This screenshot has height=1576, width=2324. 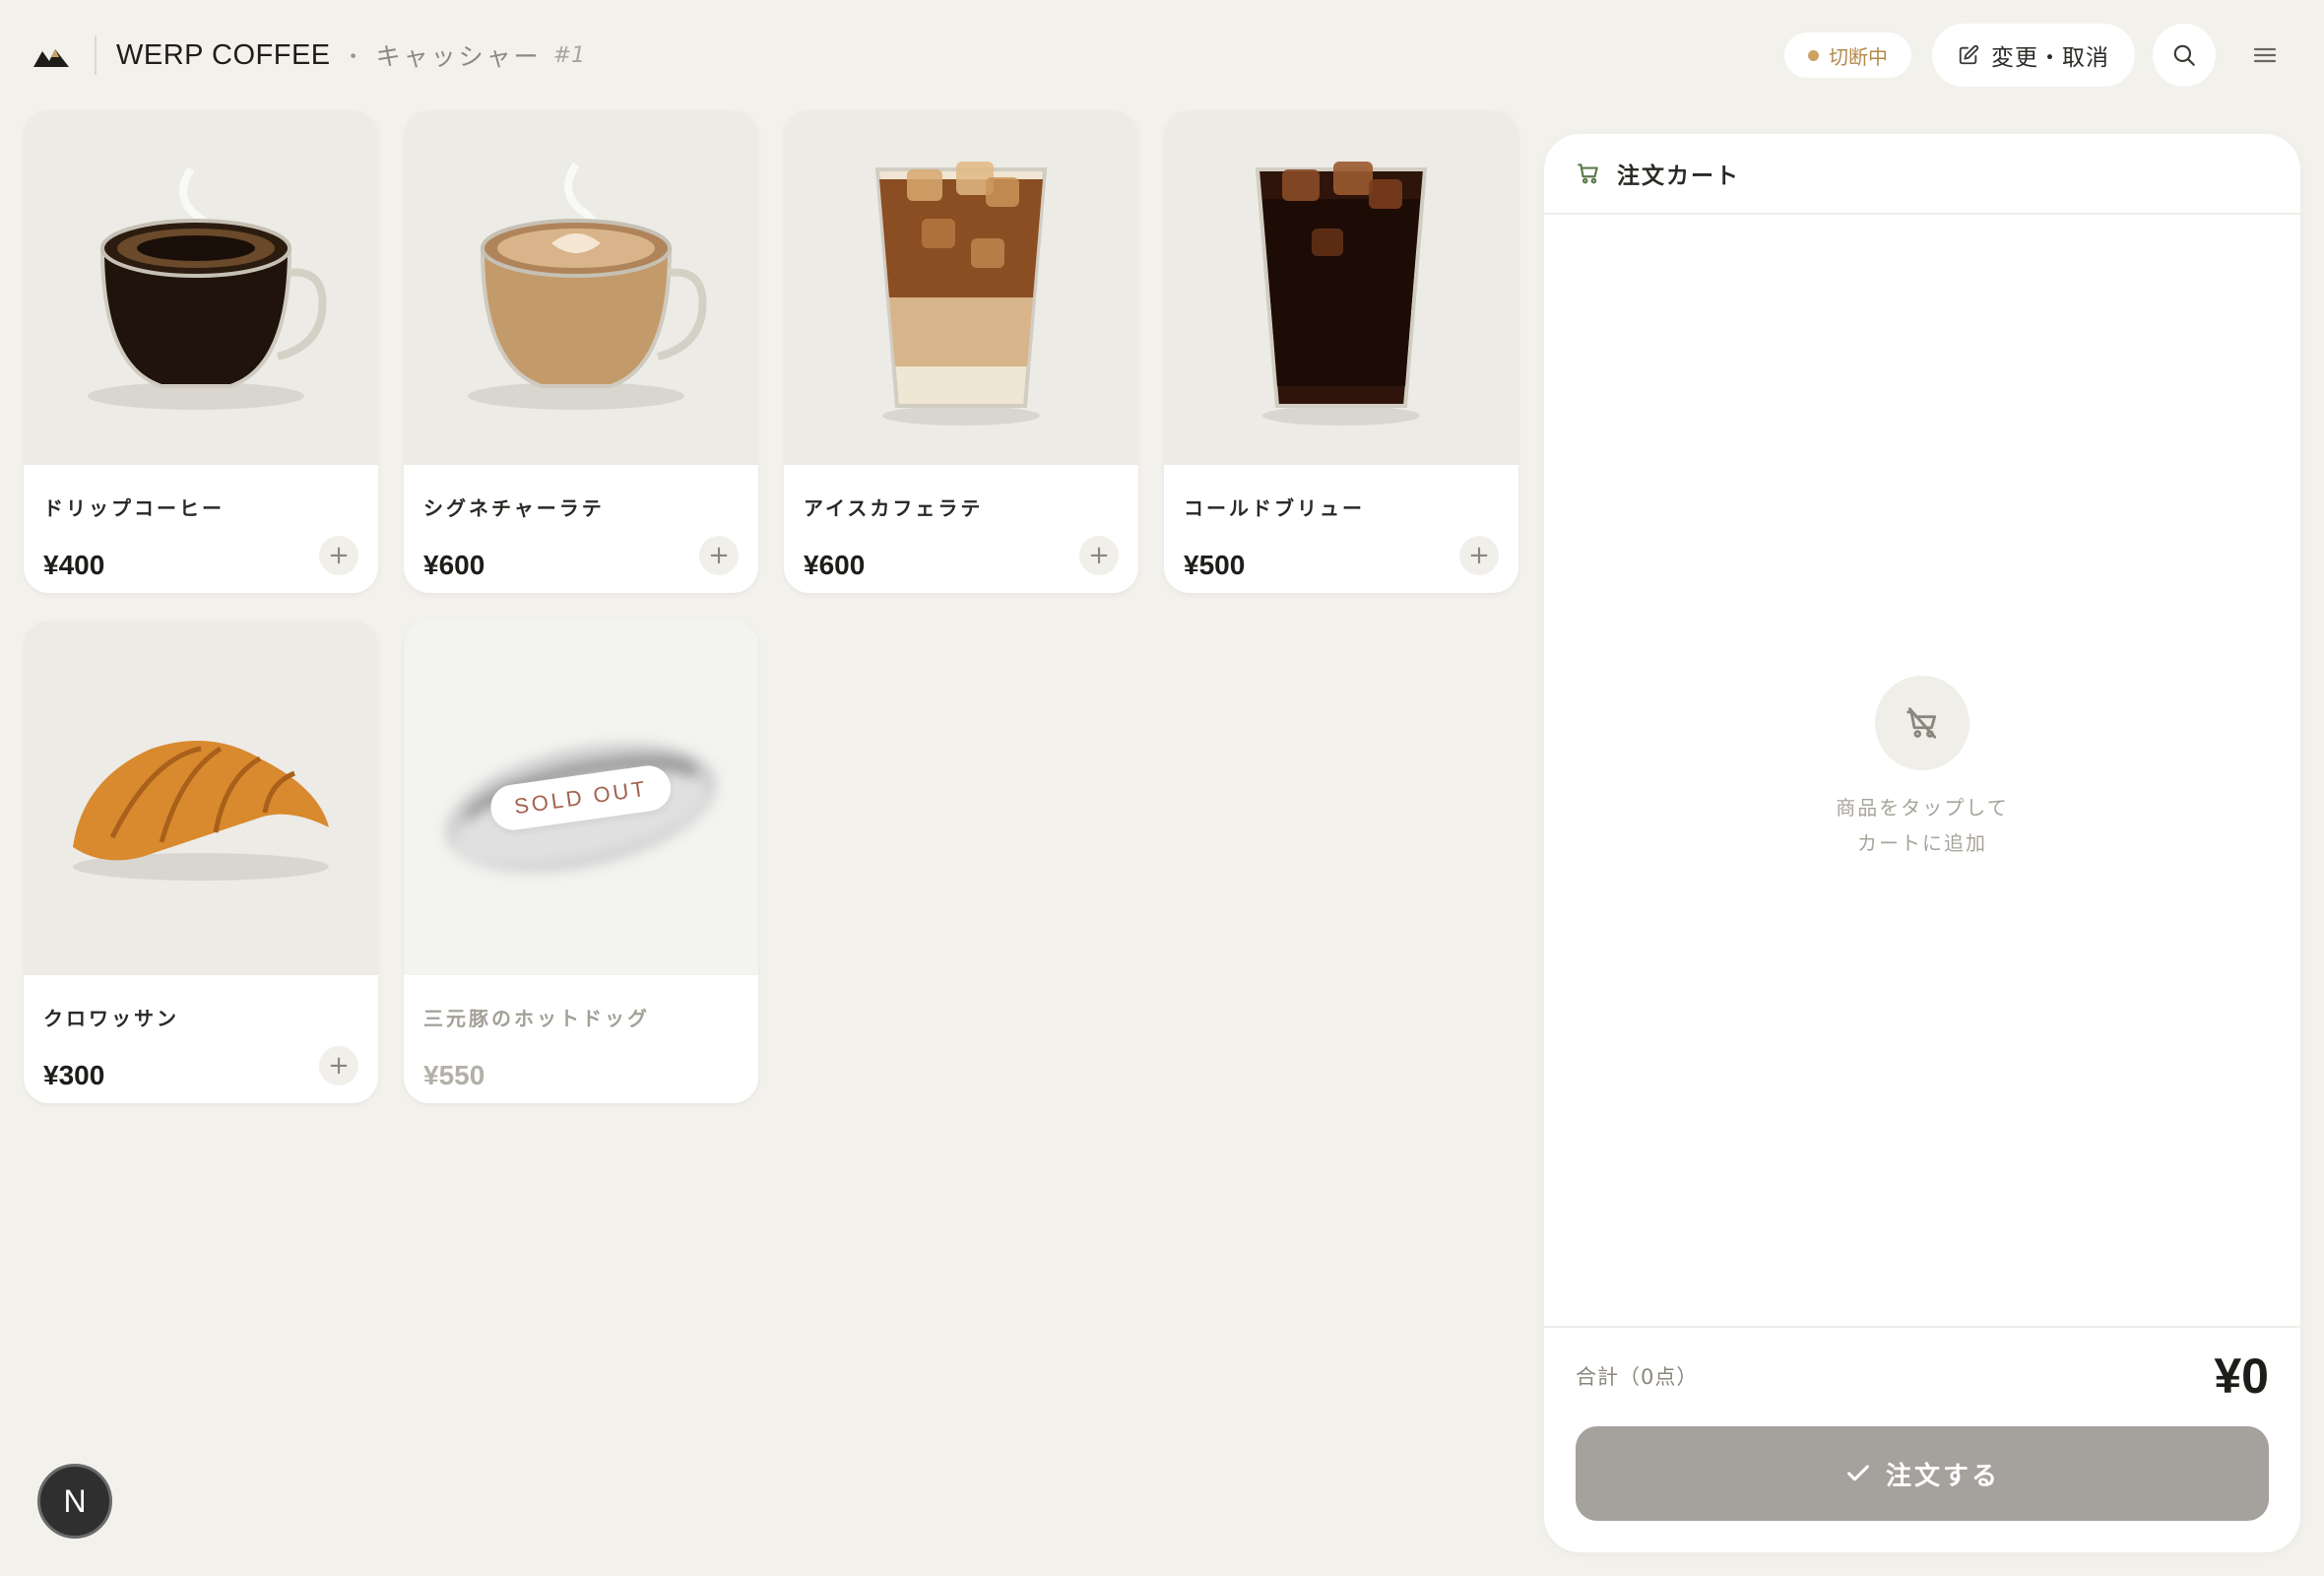 I want to click on edit-icon, so click(x=1969, y=54).